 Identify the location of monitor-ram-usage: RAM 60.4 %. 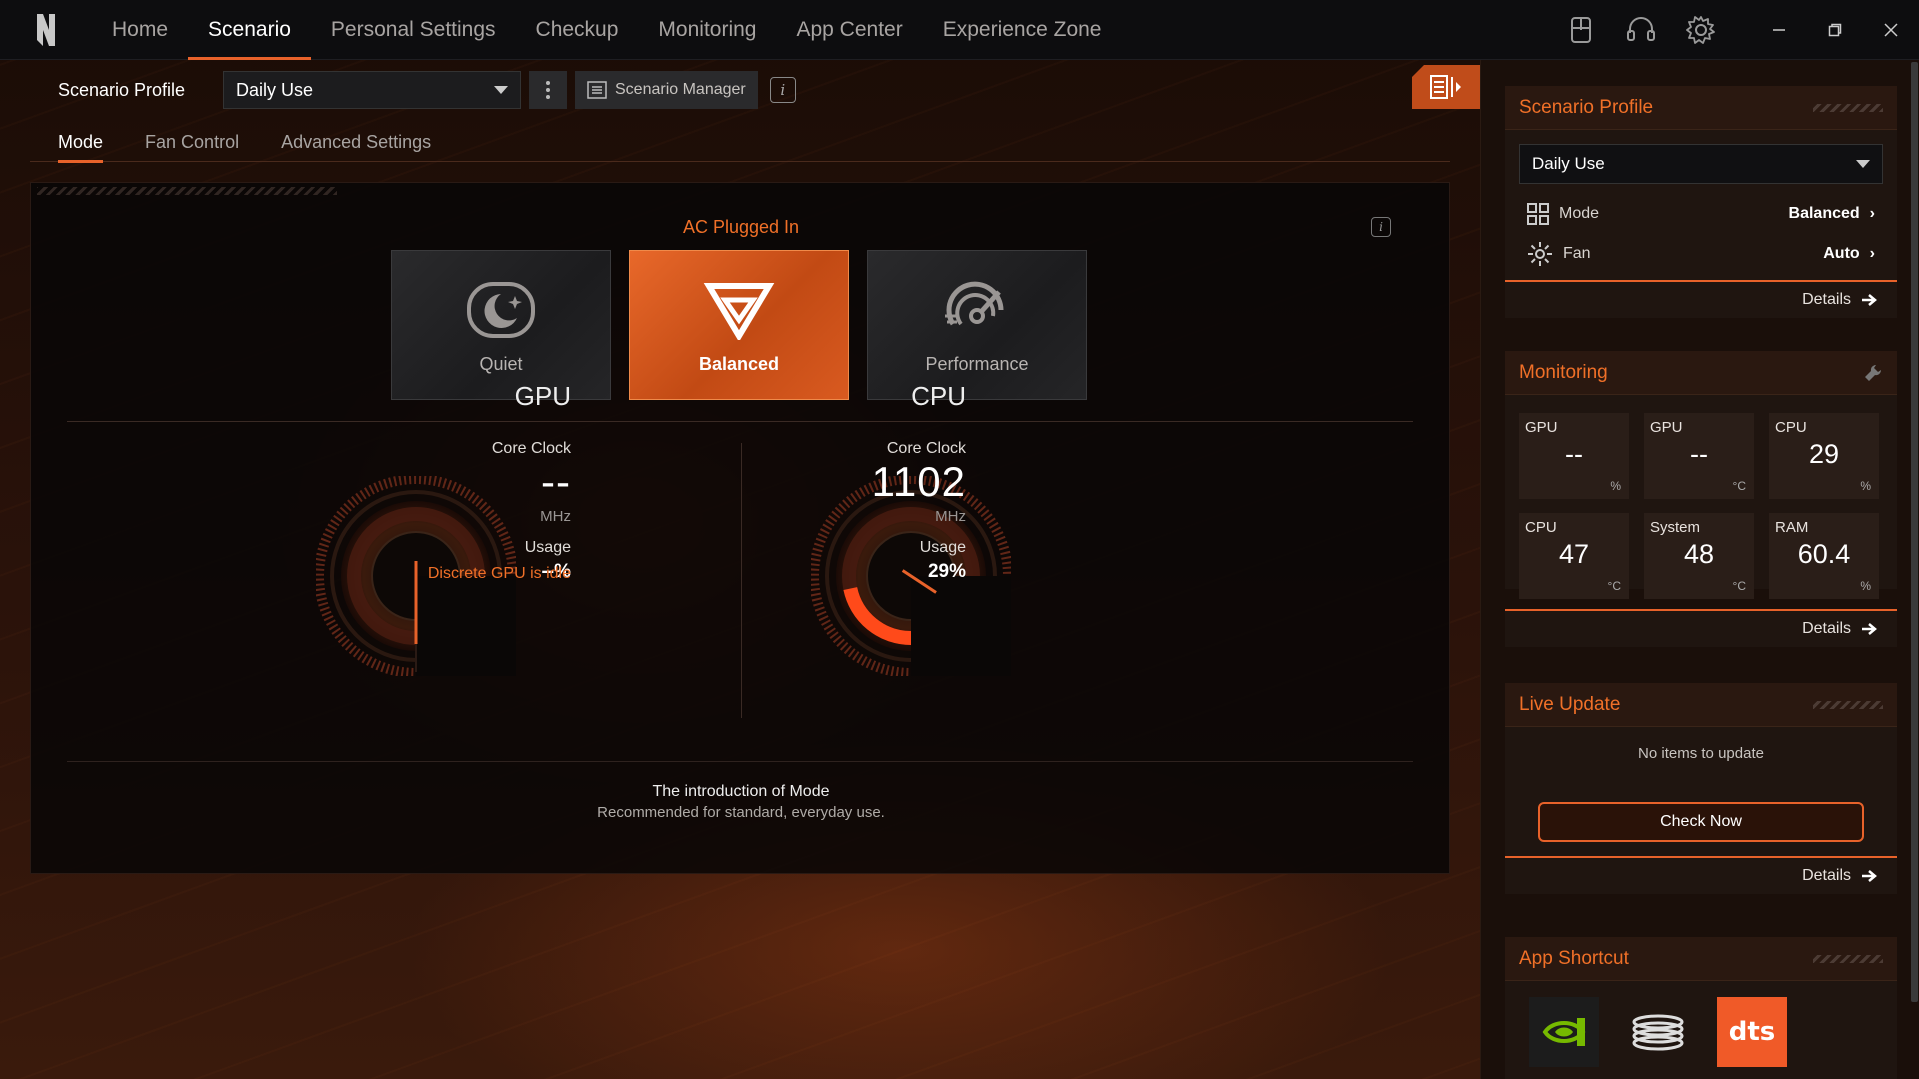
(1824, 556).